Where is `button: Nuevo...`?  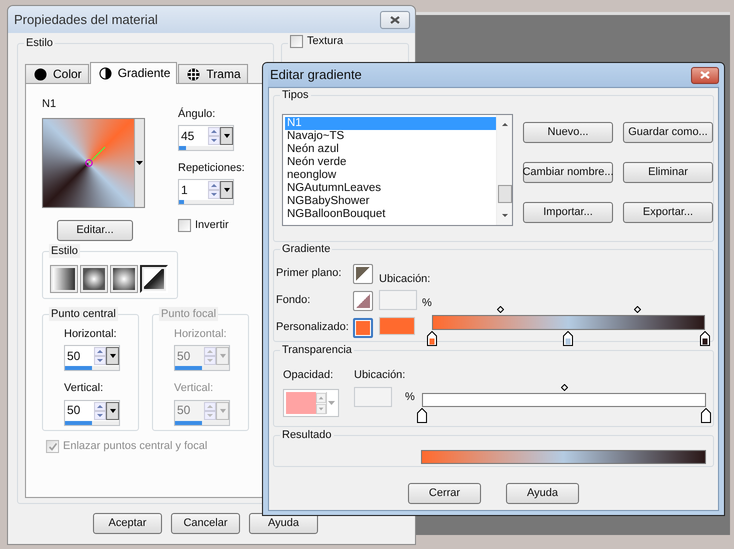 button: Nuevo... is located at coordinates (568, 132).